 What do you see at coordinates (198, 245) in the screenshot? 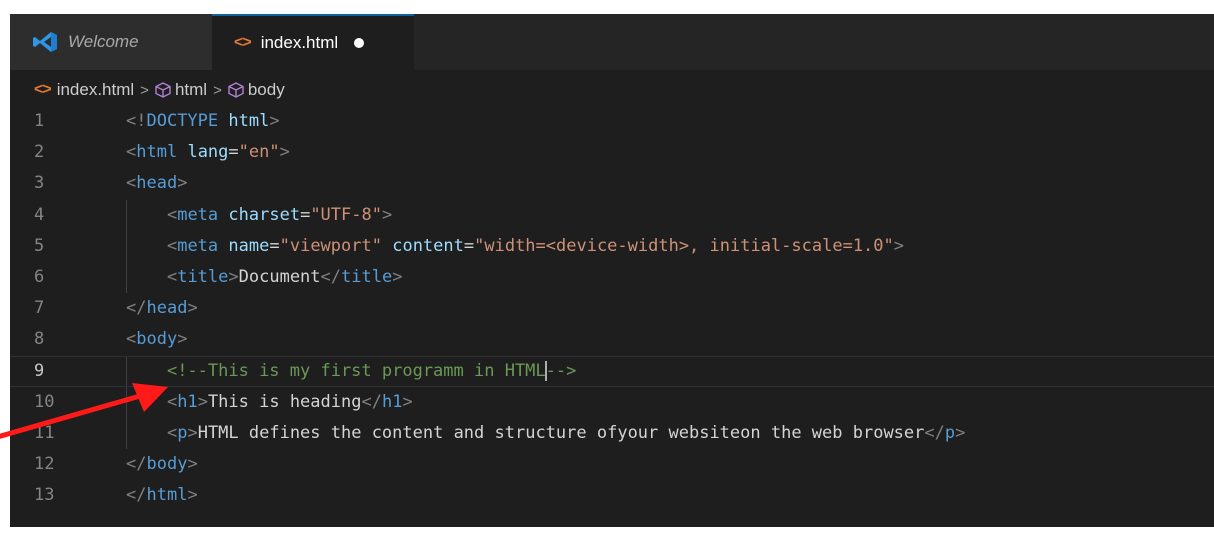
I see `code-token: meta` at bounding box center [198, 245].